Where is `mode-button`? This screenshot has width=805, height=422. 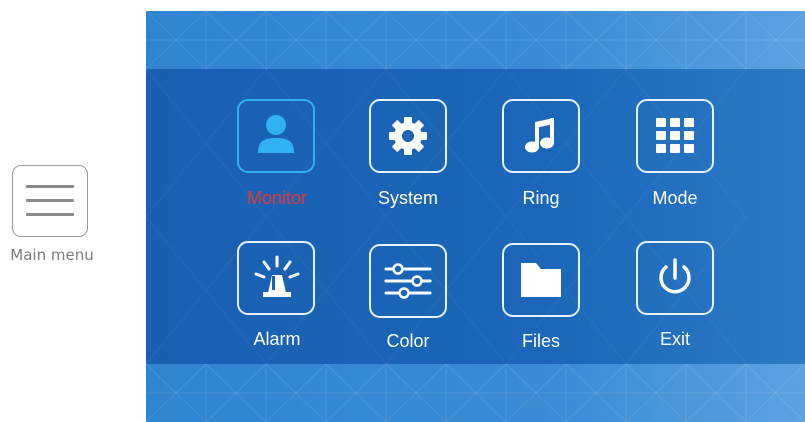
mode-button is located at coordinates (675, 136).